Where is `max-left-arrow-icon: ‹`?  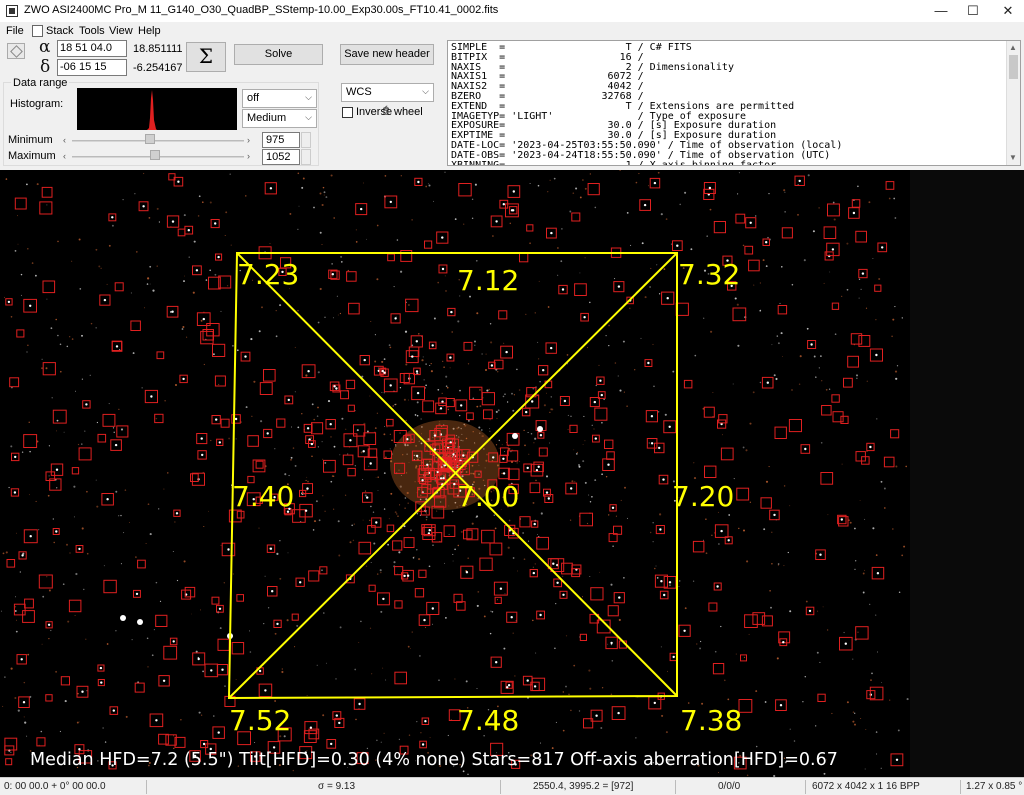 max-left-arrow-icon: ‹ is located at coordinates (64, 156).